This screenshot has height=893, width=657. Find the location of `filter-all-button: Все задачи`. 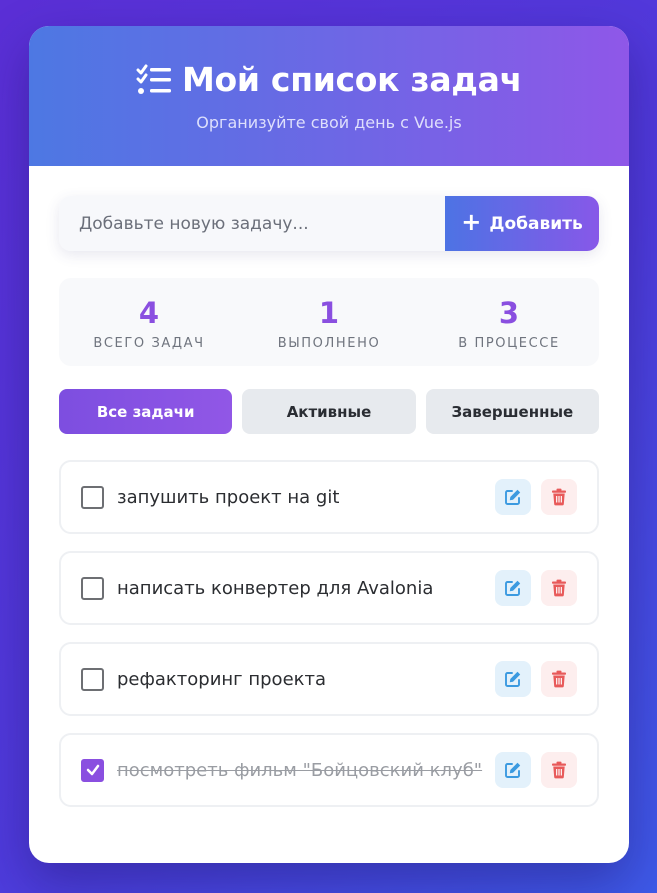

filter-all-button: Все задачи is located at coordinates (146, 411).